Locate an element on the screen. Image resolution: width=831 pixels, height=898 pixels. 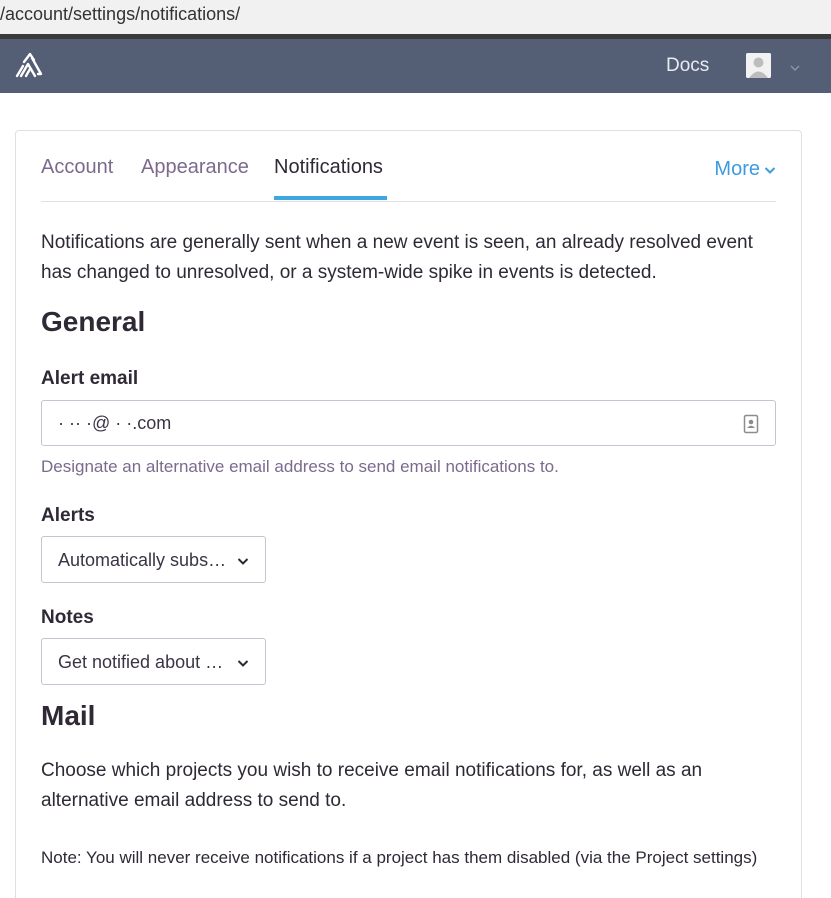
alert-email-field: · ·· ·@ · ·.com is located at coordinates (408, 423).